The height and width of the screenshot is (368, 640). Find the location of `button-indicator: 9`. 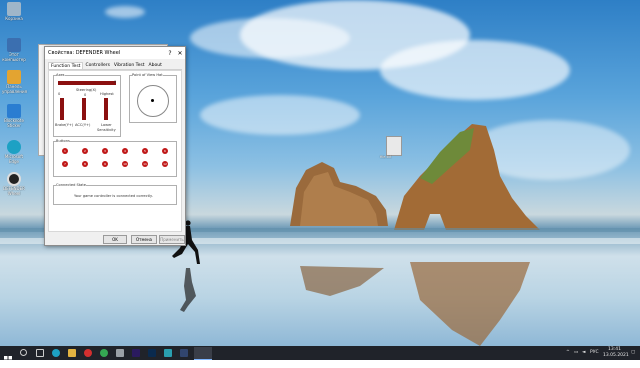

button-indicator: 9 is located at coordinates (105, 164).